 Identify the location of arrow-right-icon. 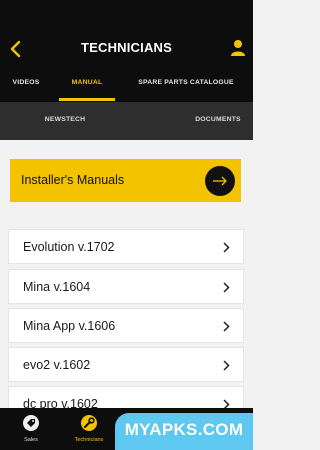
(220, 181).